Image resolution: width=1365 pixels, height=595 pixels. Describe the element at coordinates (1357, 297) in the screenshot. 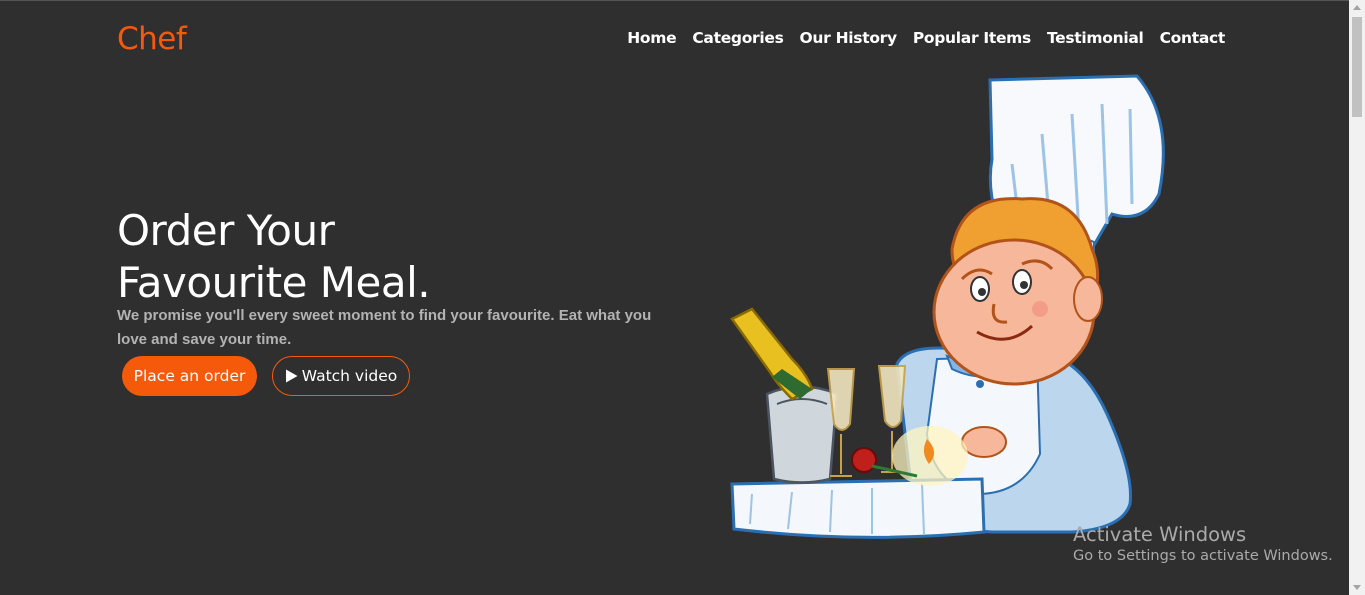

I see `vertical-scrollbar` at that location.